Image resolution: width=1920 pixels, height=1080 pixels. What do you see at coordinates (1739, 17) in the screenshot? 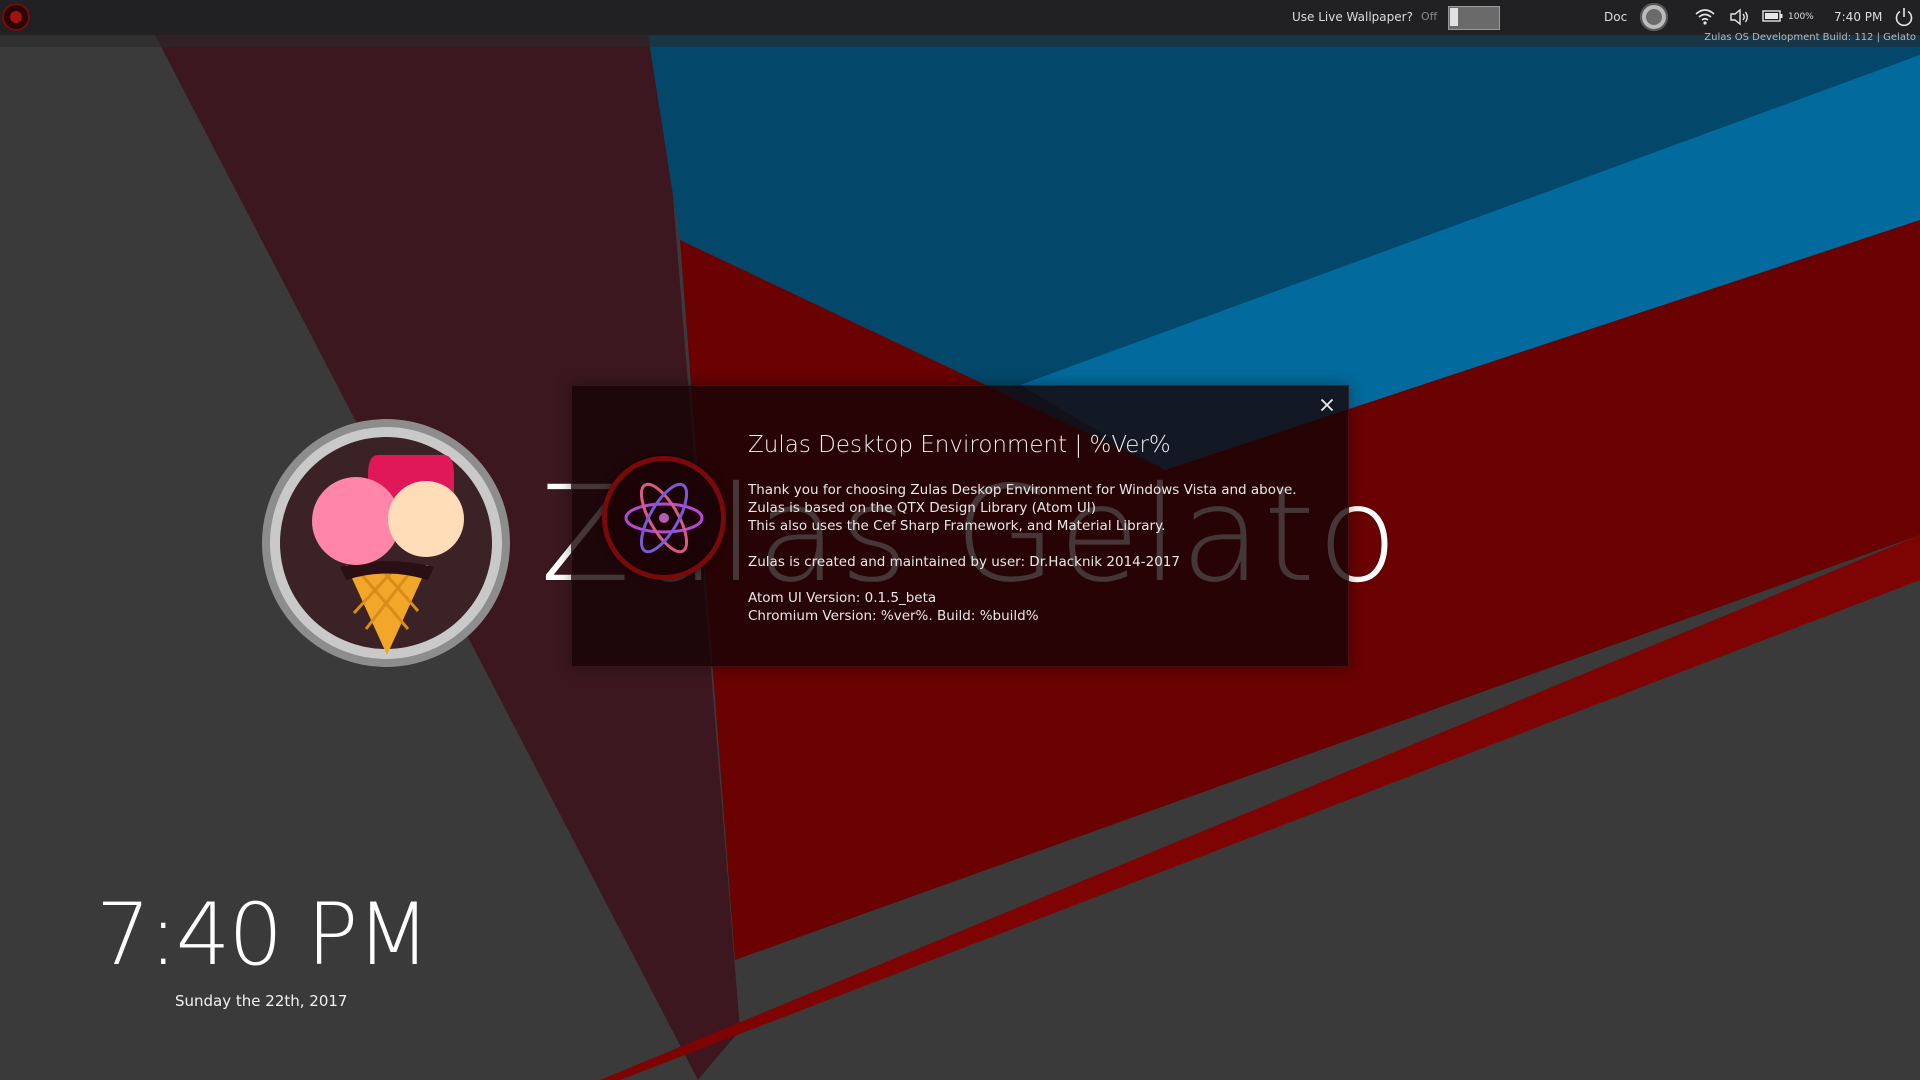
I see `volume-icon` at bounding box center [1739, 17].